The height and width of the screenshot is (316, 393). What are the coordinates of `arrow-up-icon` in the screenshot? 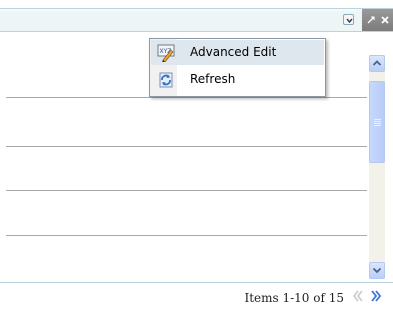 It's located at (377, 63).